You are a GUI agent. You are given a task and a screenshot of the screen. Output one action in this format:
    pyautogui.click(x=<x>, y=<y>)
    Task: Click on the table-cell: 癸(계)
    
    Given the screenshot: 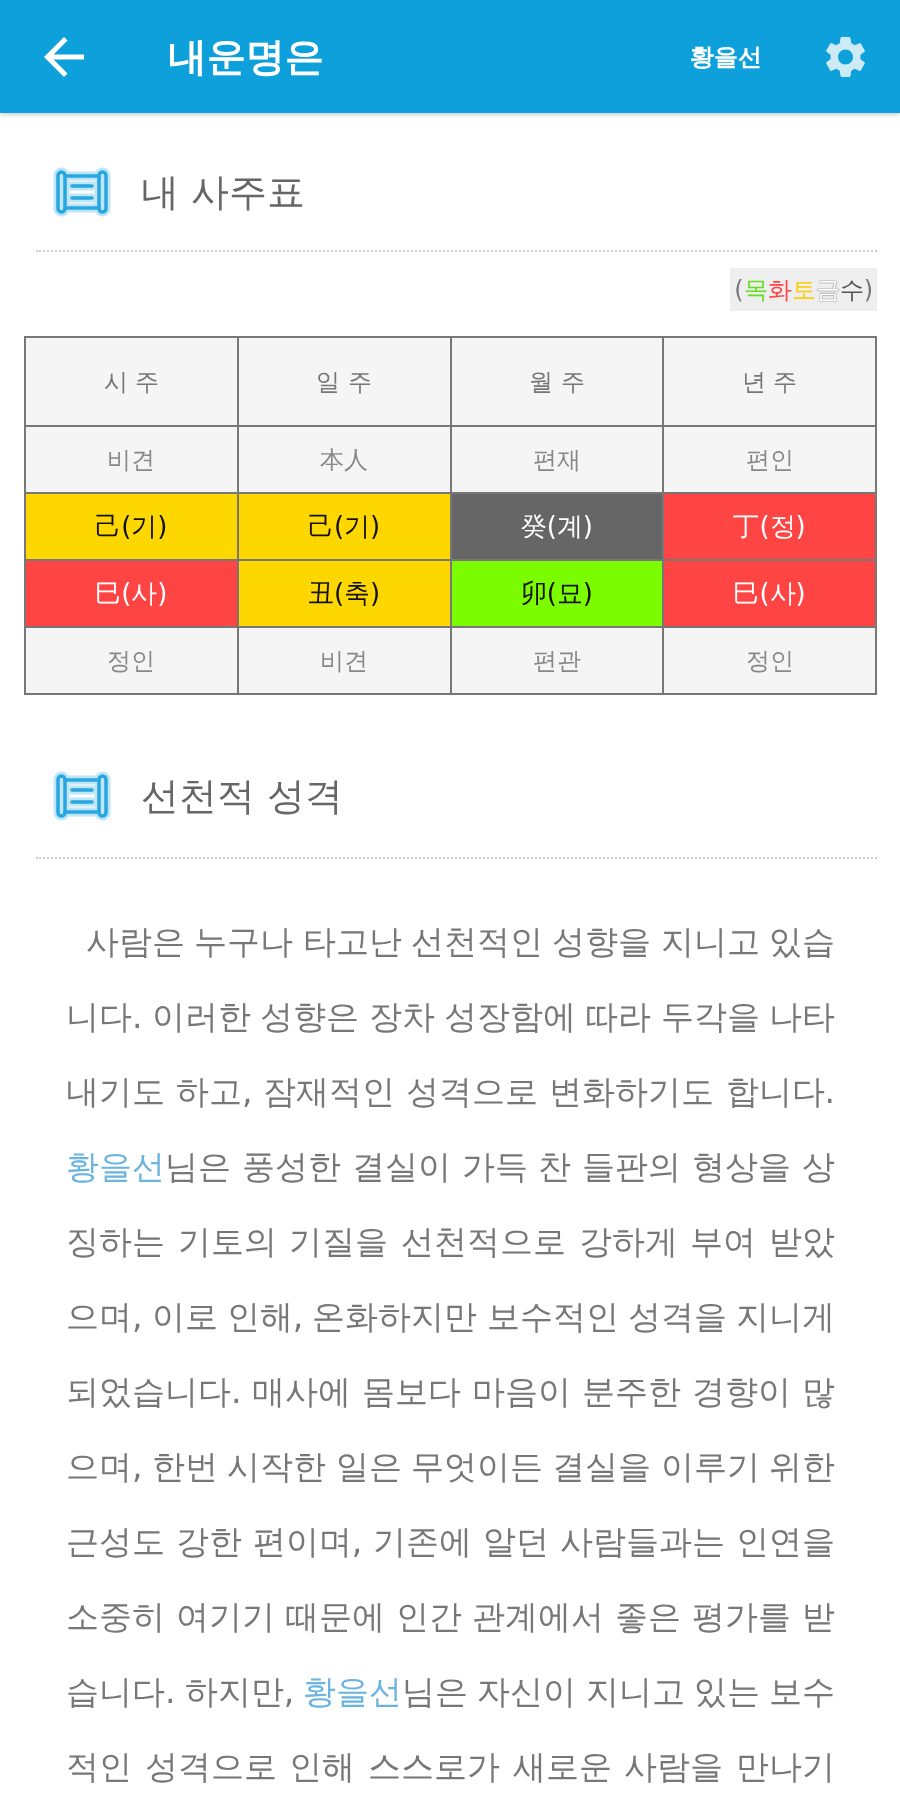 What is the action you would take?
    pyautogui.click(x=557, y=526)
    